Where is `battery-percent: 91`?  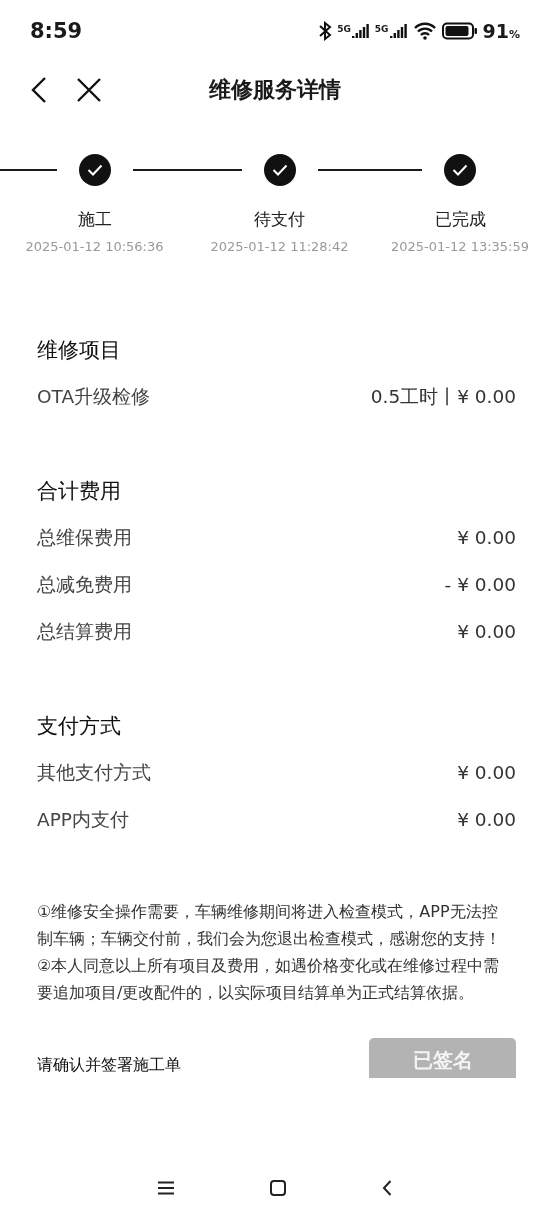
battery-percent: 91 is located at coordinates (495, 31).